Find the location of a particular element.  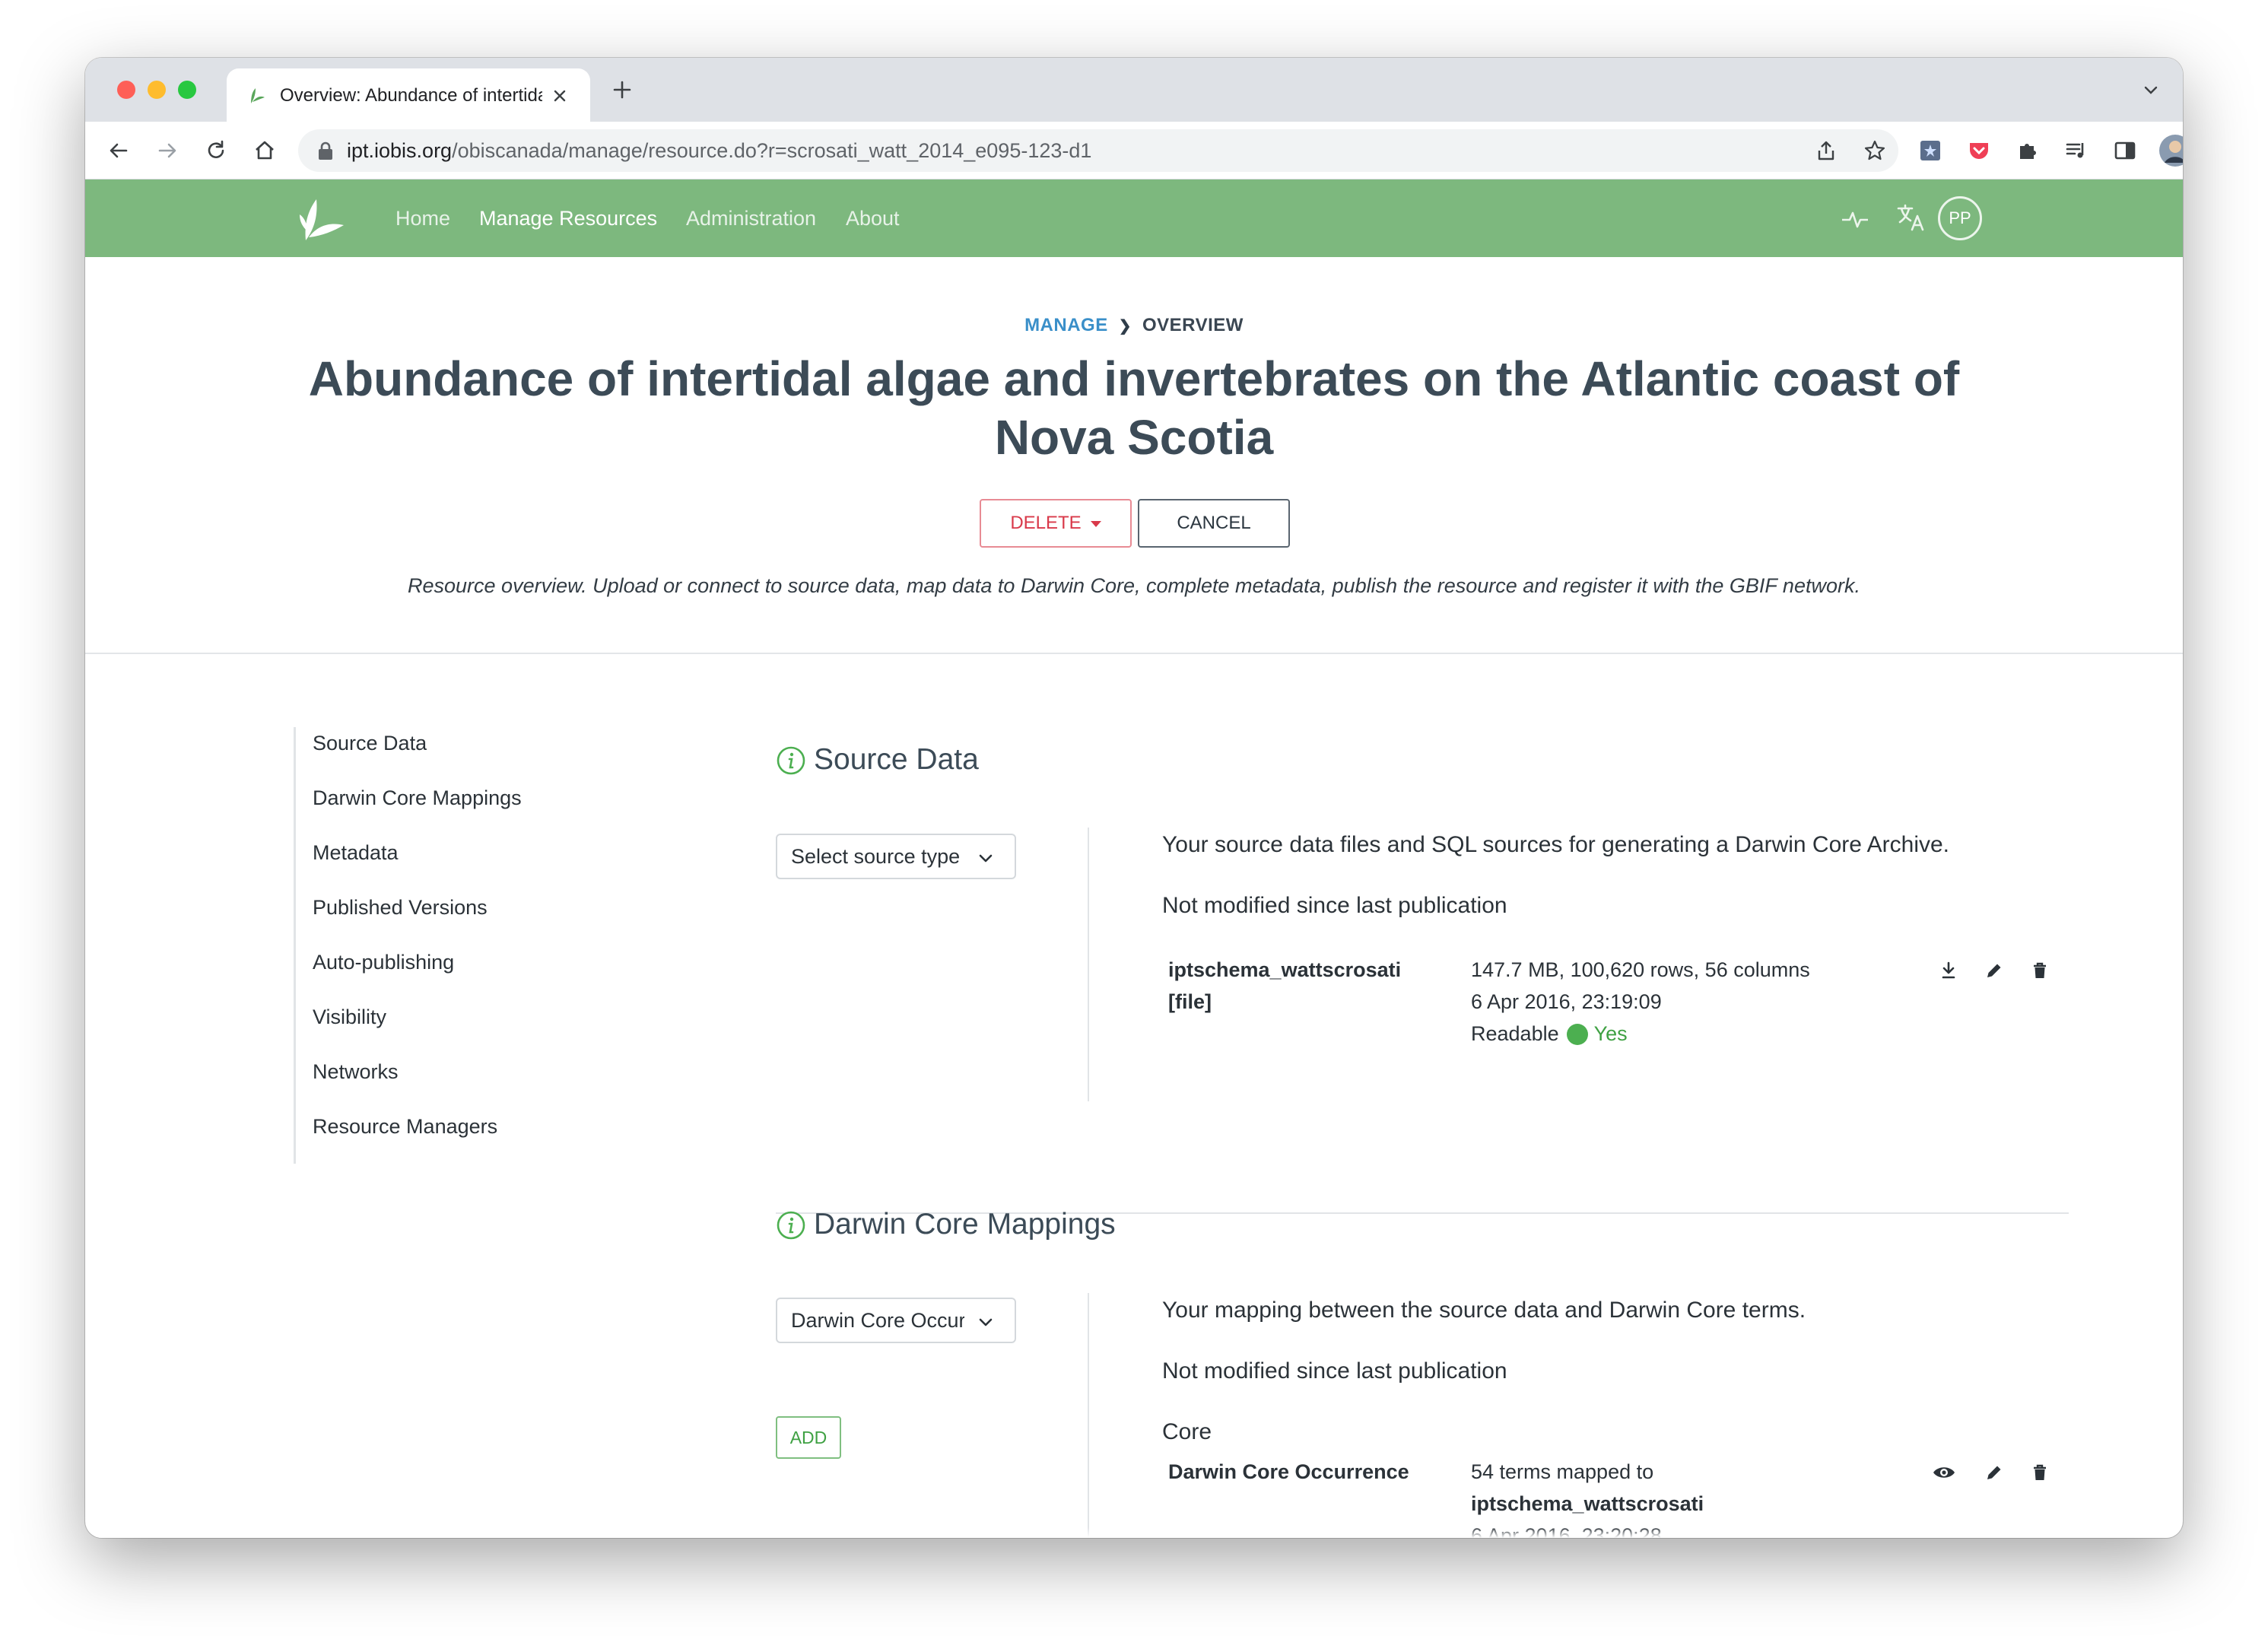

pocket-icon is located at coordinates (1979, 150).